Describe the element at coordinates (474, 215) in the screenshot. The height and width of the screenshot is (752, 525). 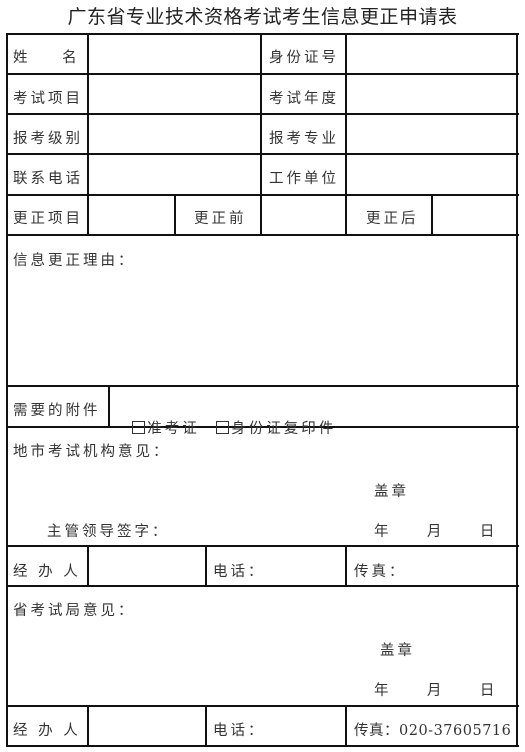
I see `after-correction-field` at that location.